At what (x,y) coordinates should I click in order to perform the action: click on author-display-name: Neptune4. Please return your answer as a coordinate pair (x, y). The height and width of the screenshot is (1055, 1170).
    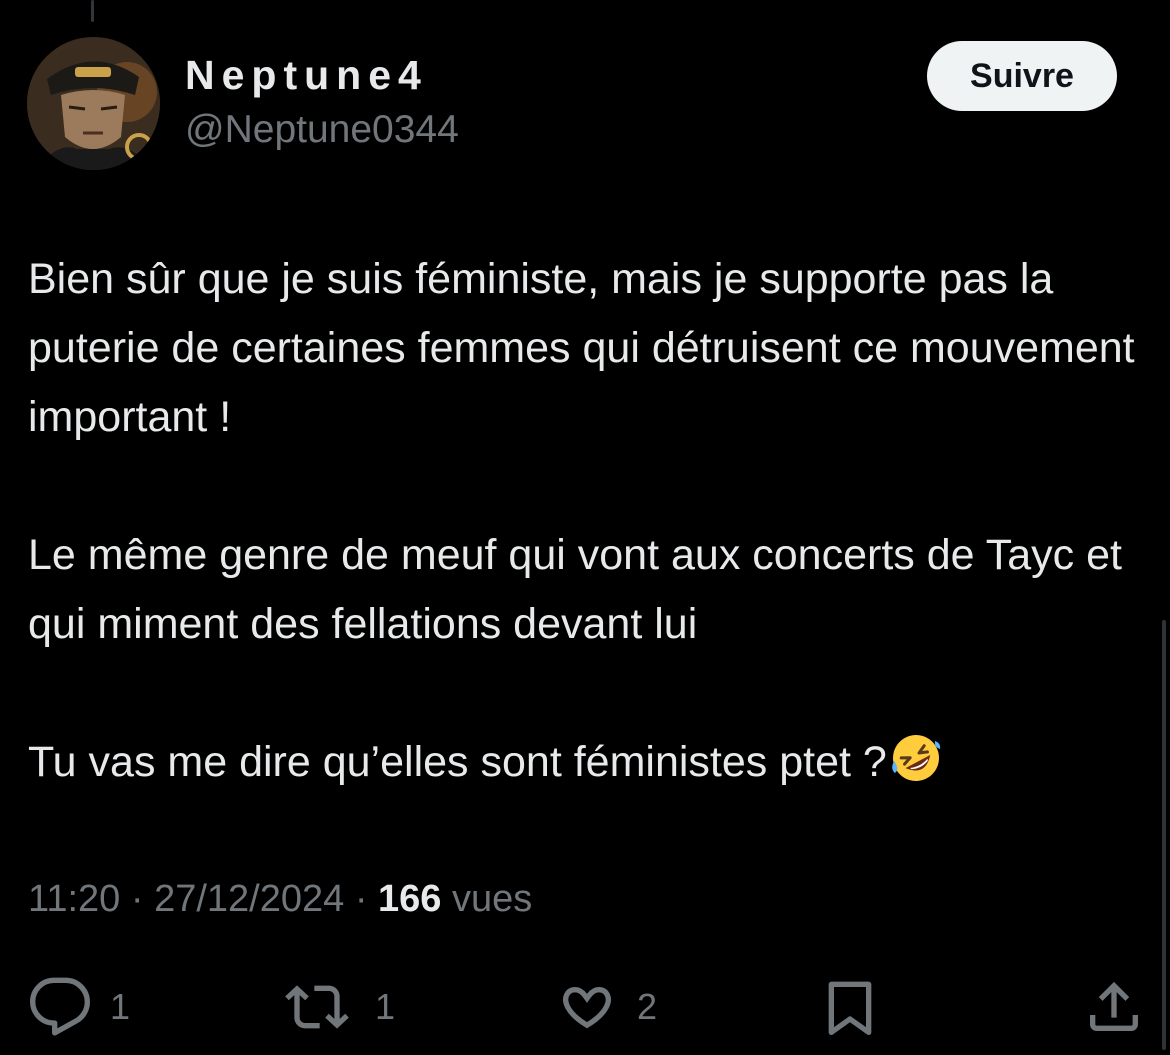
    Looking at the image, I should click on (306, 75).